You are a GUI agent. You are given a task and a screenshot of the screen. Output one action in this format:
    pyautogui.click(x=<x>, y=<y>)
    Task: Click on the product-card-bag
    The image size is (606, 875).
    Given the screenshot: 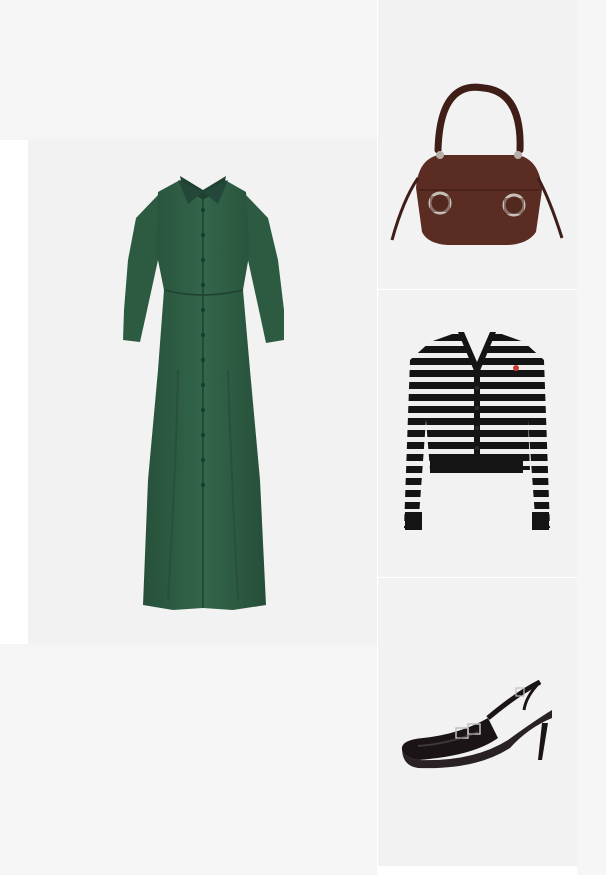 What is the action you would take?
    pyautogui.click(x=477, y=144)
    